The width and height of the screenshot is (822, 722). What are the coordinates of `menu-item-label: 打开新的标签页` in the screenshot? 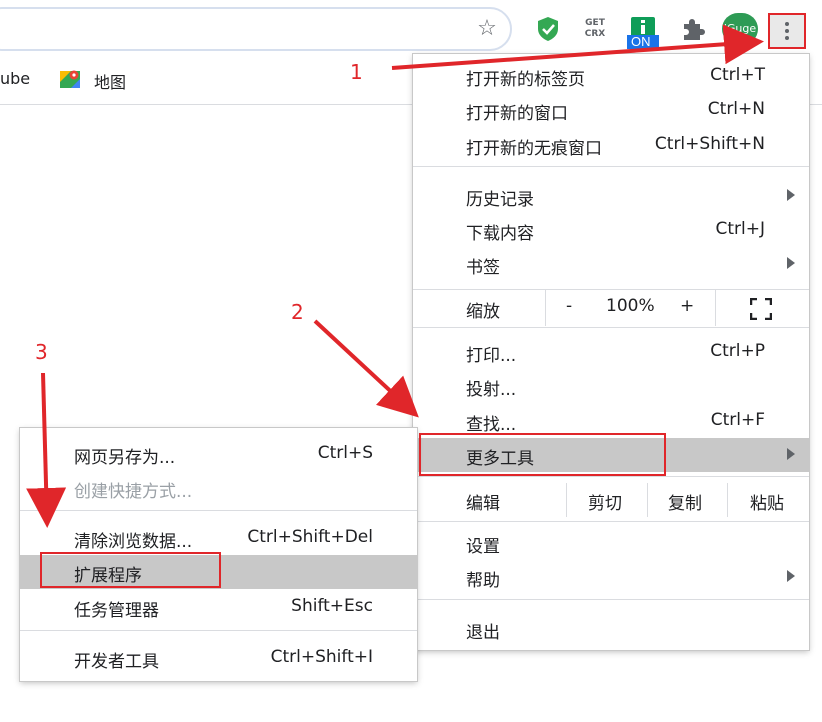 It's located at (525, 80).